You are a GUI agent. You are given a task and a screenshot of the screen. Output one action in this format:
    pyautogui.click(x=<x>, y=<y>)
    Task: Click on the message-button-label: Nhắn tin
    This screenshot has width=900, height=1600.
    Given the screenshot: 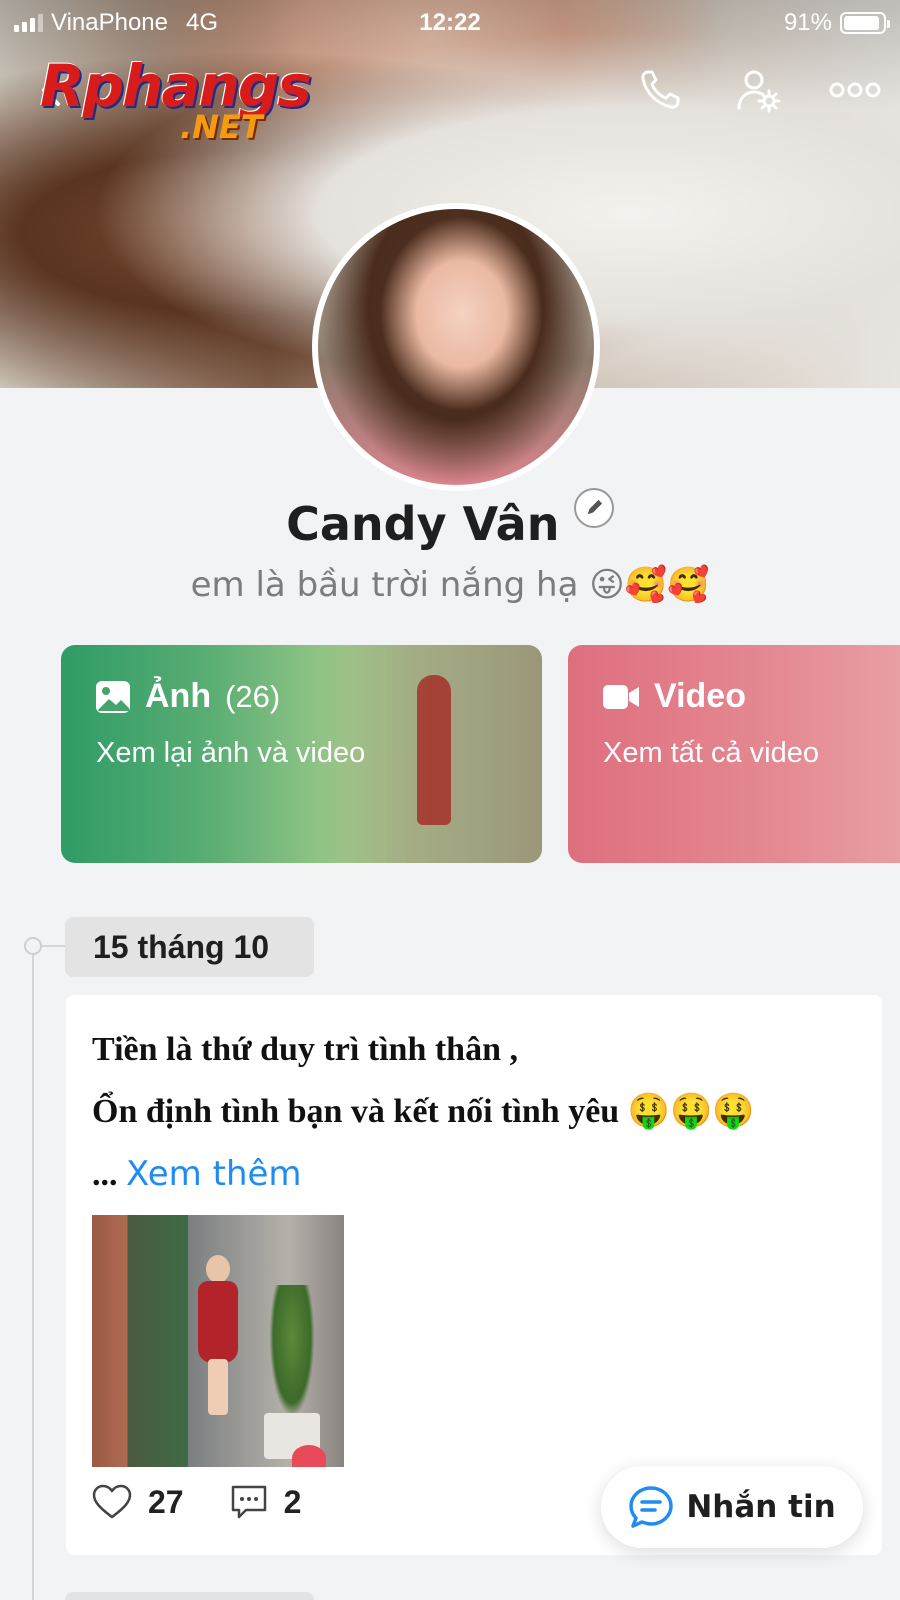 What is the action you would take?
    pyautogui.click(x=761, y=1507)
    